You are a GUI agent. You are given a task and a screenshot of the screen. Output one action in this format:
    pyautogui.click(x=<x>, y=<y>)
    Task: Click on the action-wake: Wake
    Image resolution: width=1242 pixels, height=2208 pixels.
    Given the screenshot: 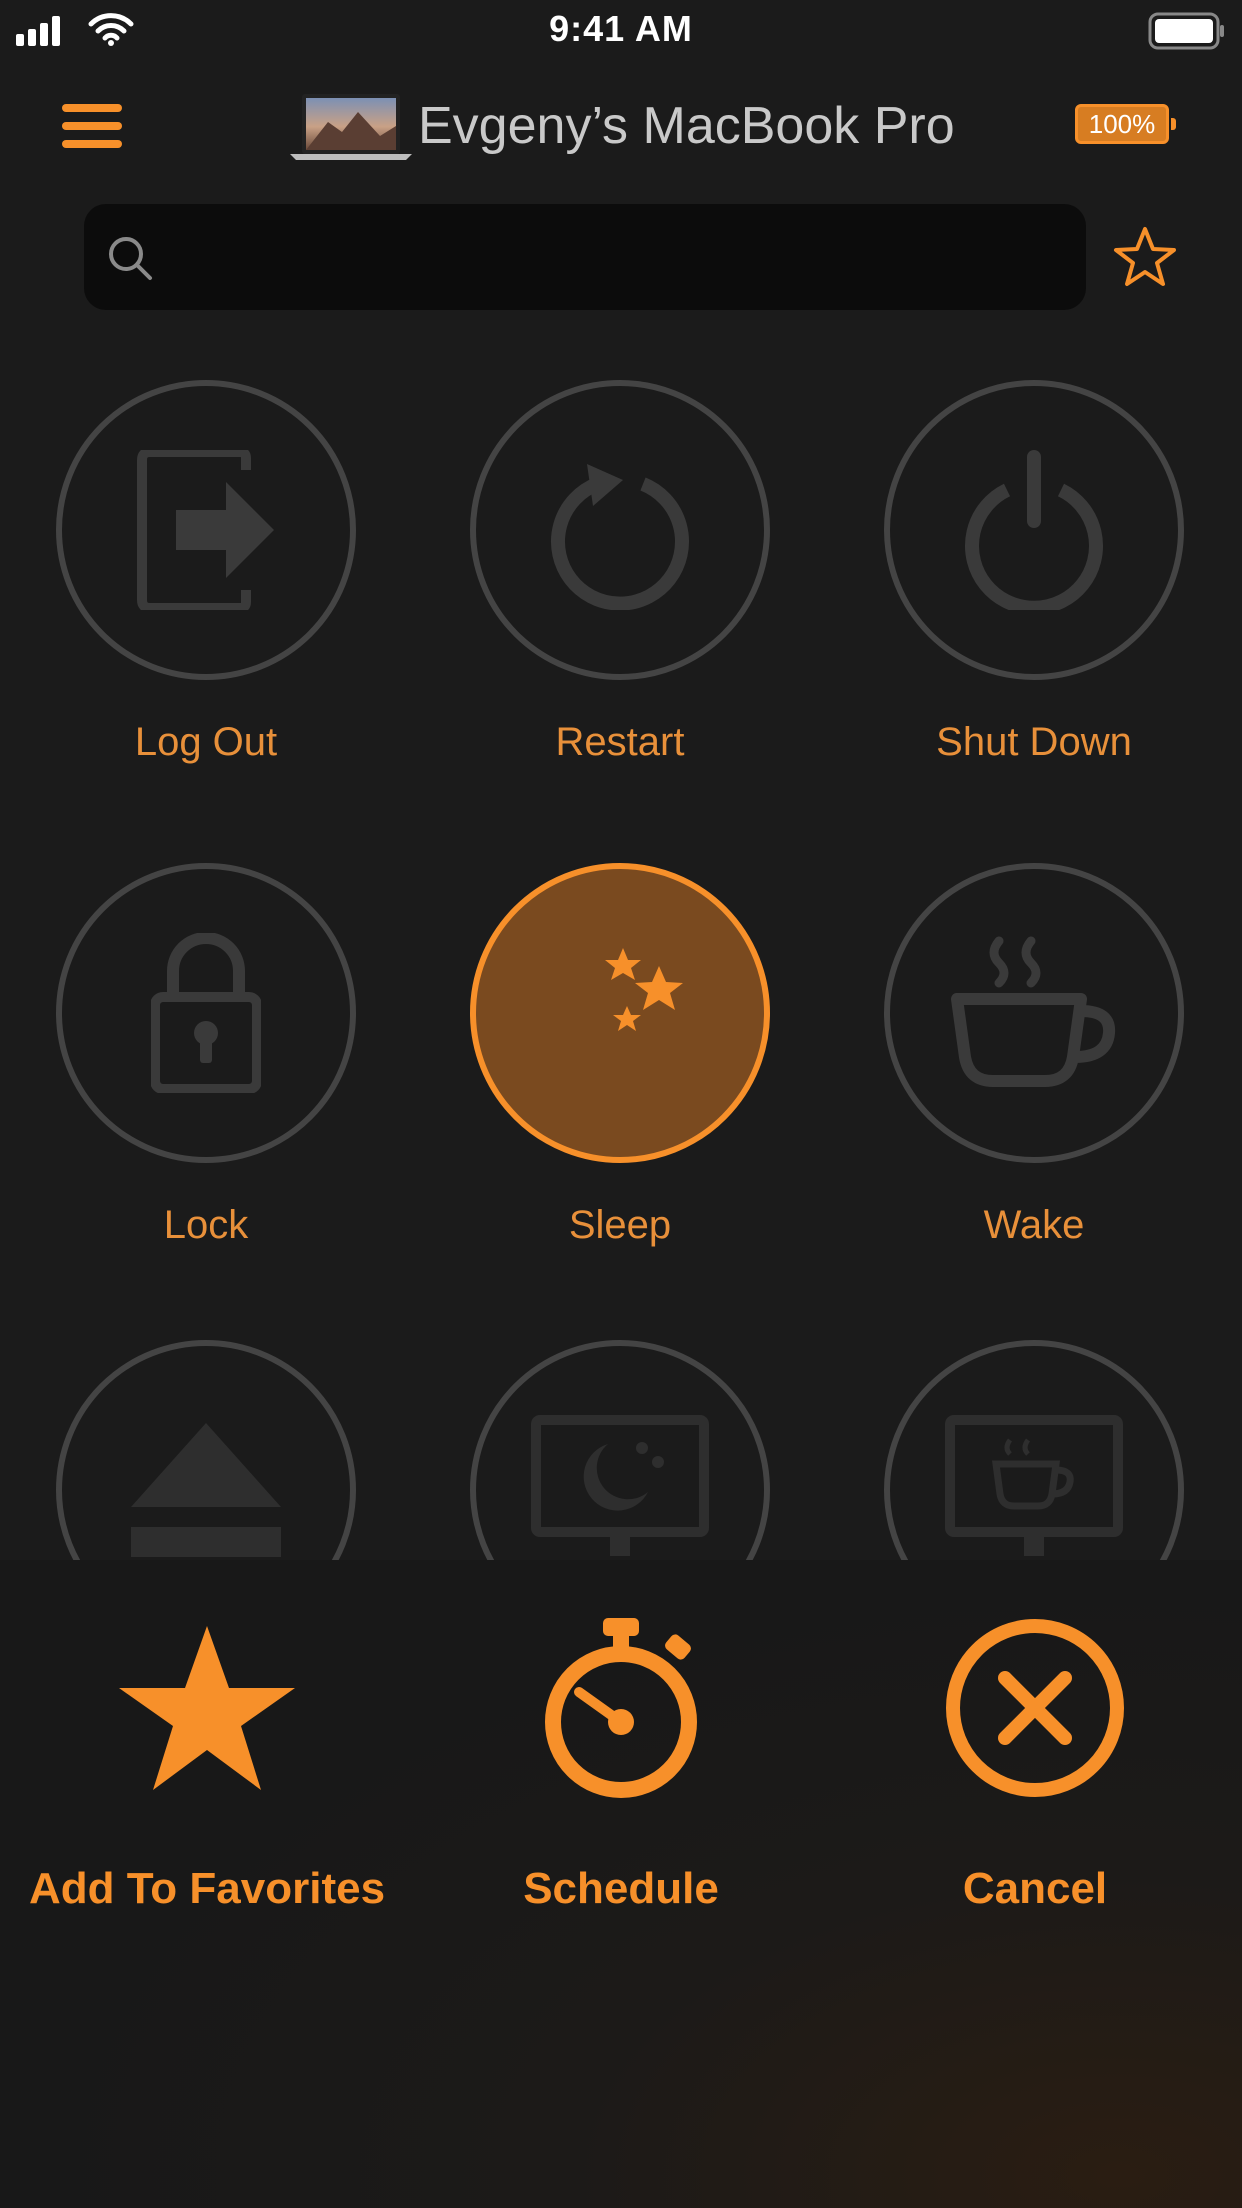 What is the action you would take?
    pyautogui.click(x=1034, y=1078)
    